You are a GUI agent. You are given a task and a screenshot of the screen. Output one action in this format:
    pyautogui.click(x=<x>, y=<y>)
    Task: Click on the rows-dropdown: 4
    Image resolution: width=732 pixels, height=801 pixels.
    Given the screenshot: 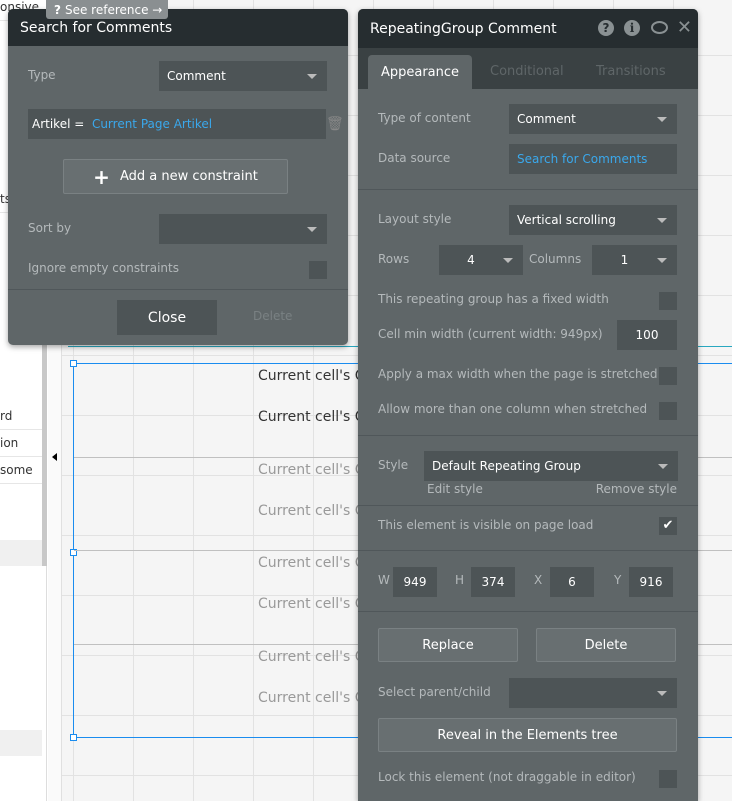 What is the action you would take?
    pyautogui.click(x=481, y=260)
    